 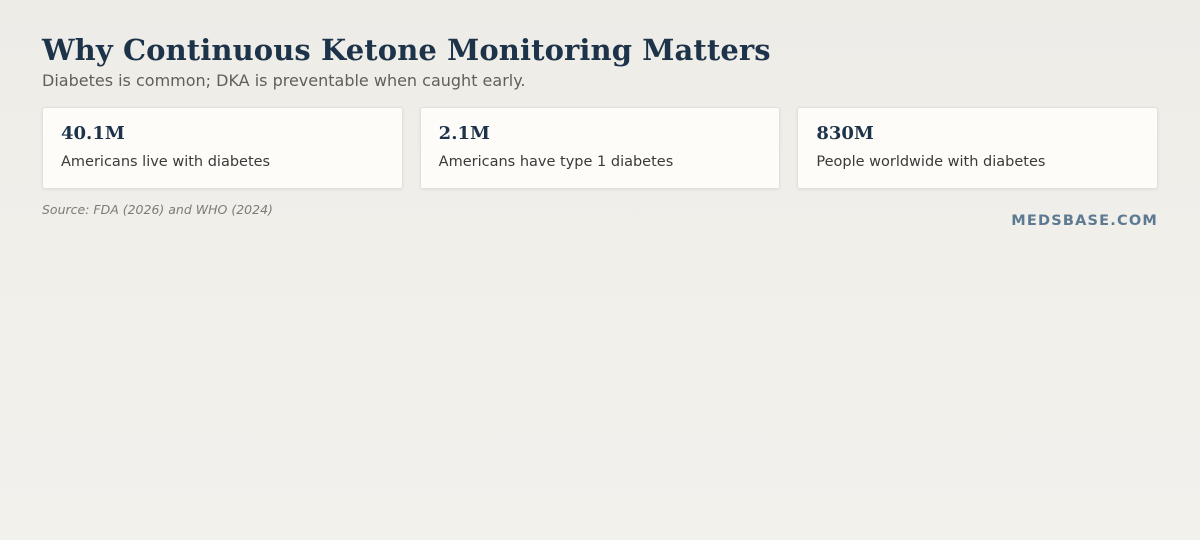 I want to click on stat-label: People worldwide with diabetes, so click(x=931, y=162).